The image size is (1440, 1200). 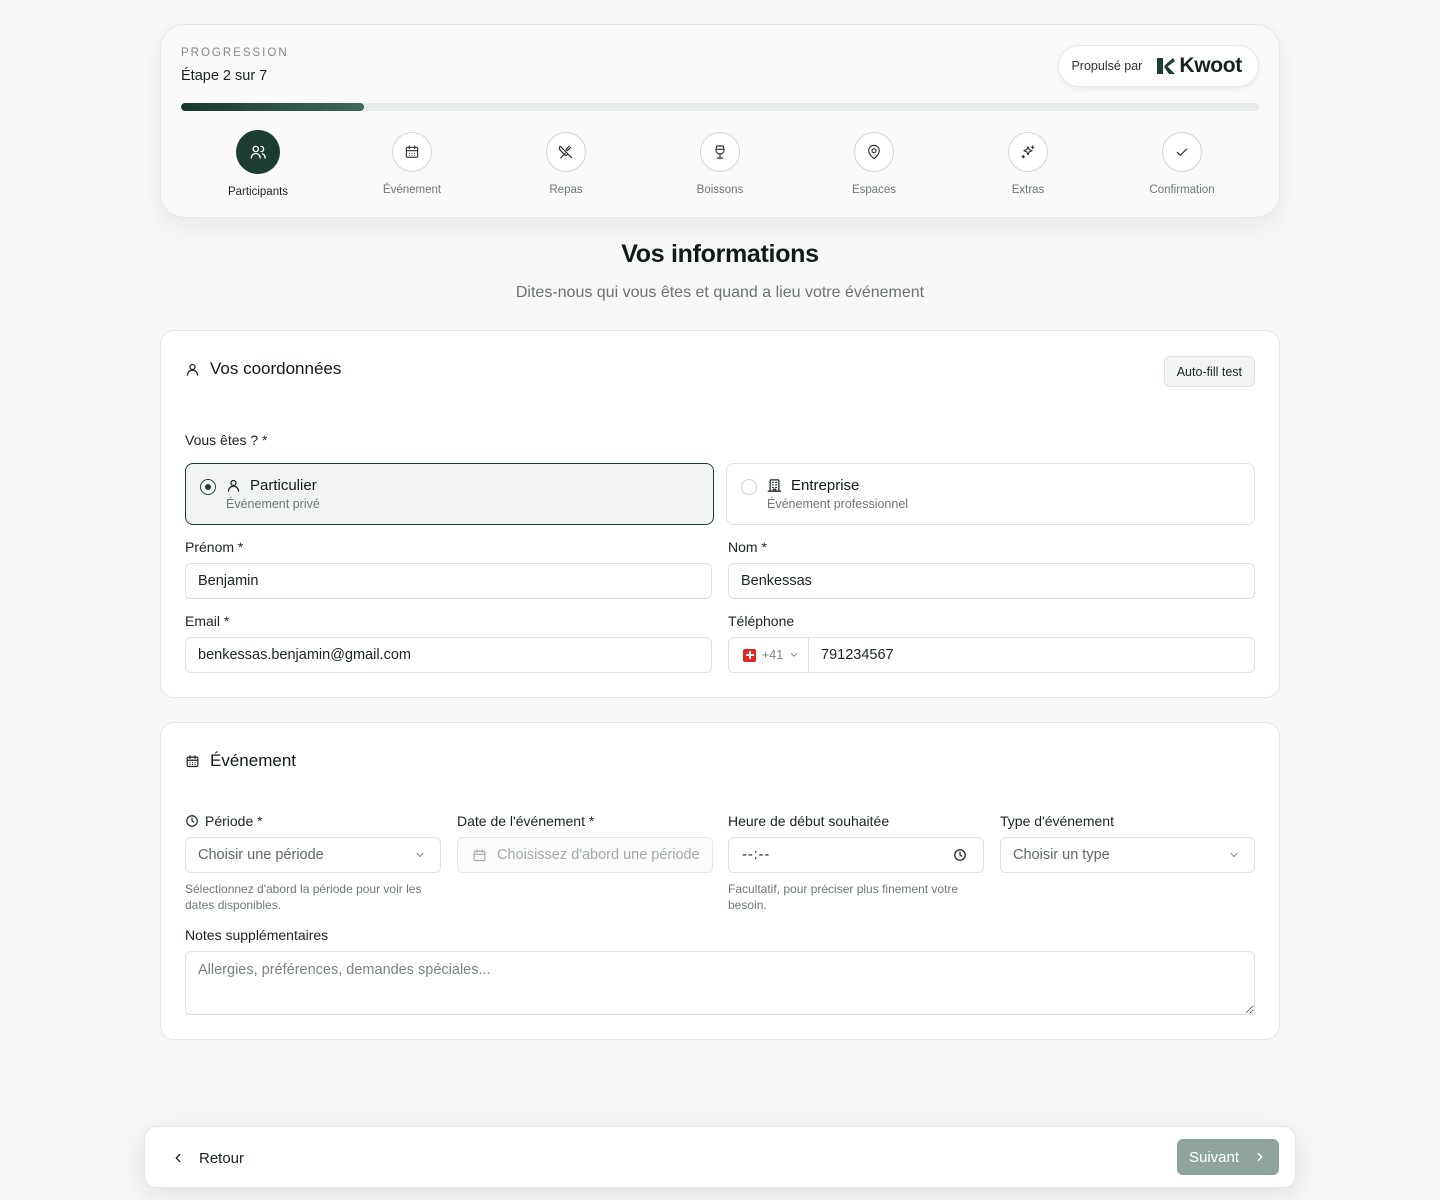 I want to click on back-button: Retour, so click(x=207, y=1158).